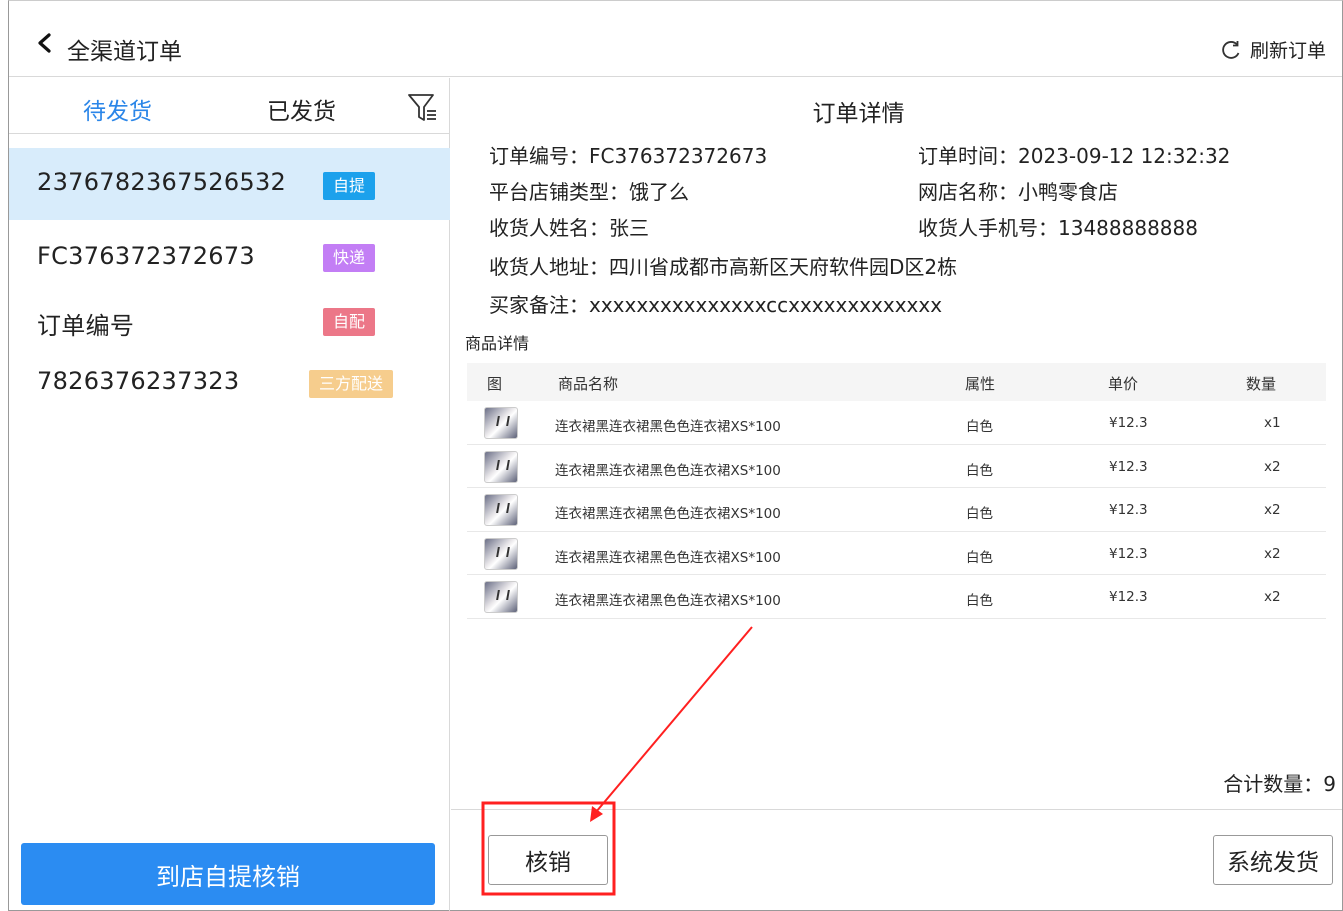  What do you see at coordinates (124, 52) in the screenshot?
I see `page-title: 全渠道订单` at bounding box center [124, 52].